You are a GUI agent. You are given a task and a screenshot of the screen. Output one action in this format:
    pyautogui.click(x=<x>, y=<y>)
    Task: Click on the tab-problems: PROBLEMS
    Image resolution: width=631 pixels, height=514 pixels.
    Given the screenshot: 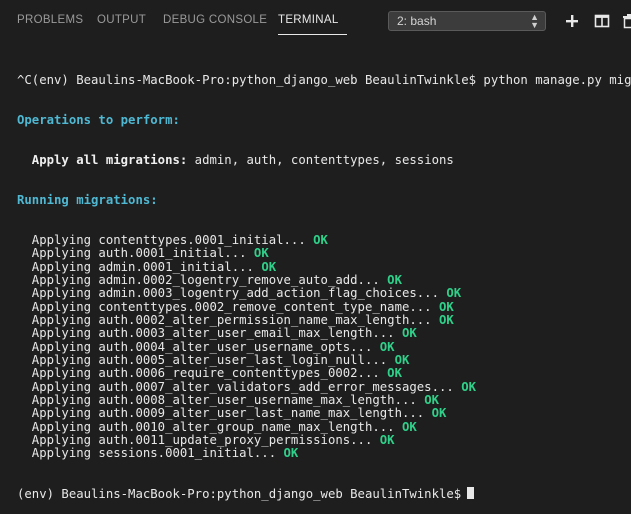 What is the action you would take?
    pyautogui.click(x=50, y=20)
    